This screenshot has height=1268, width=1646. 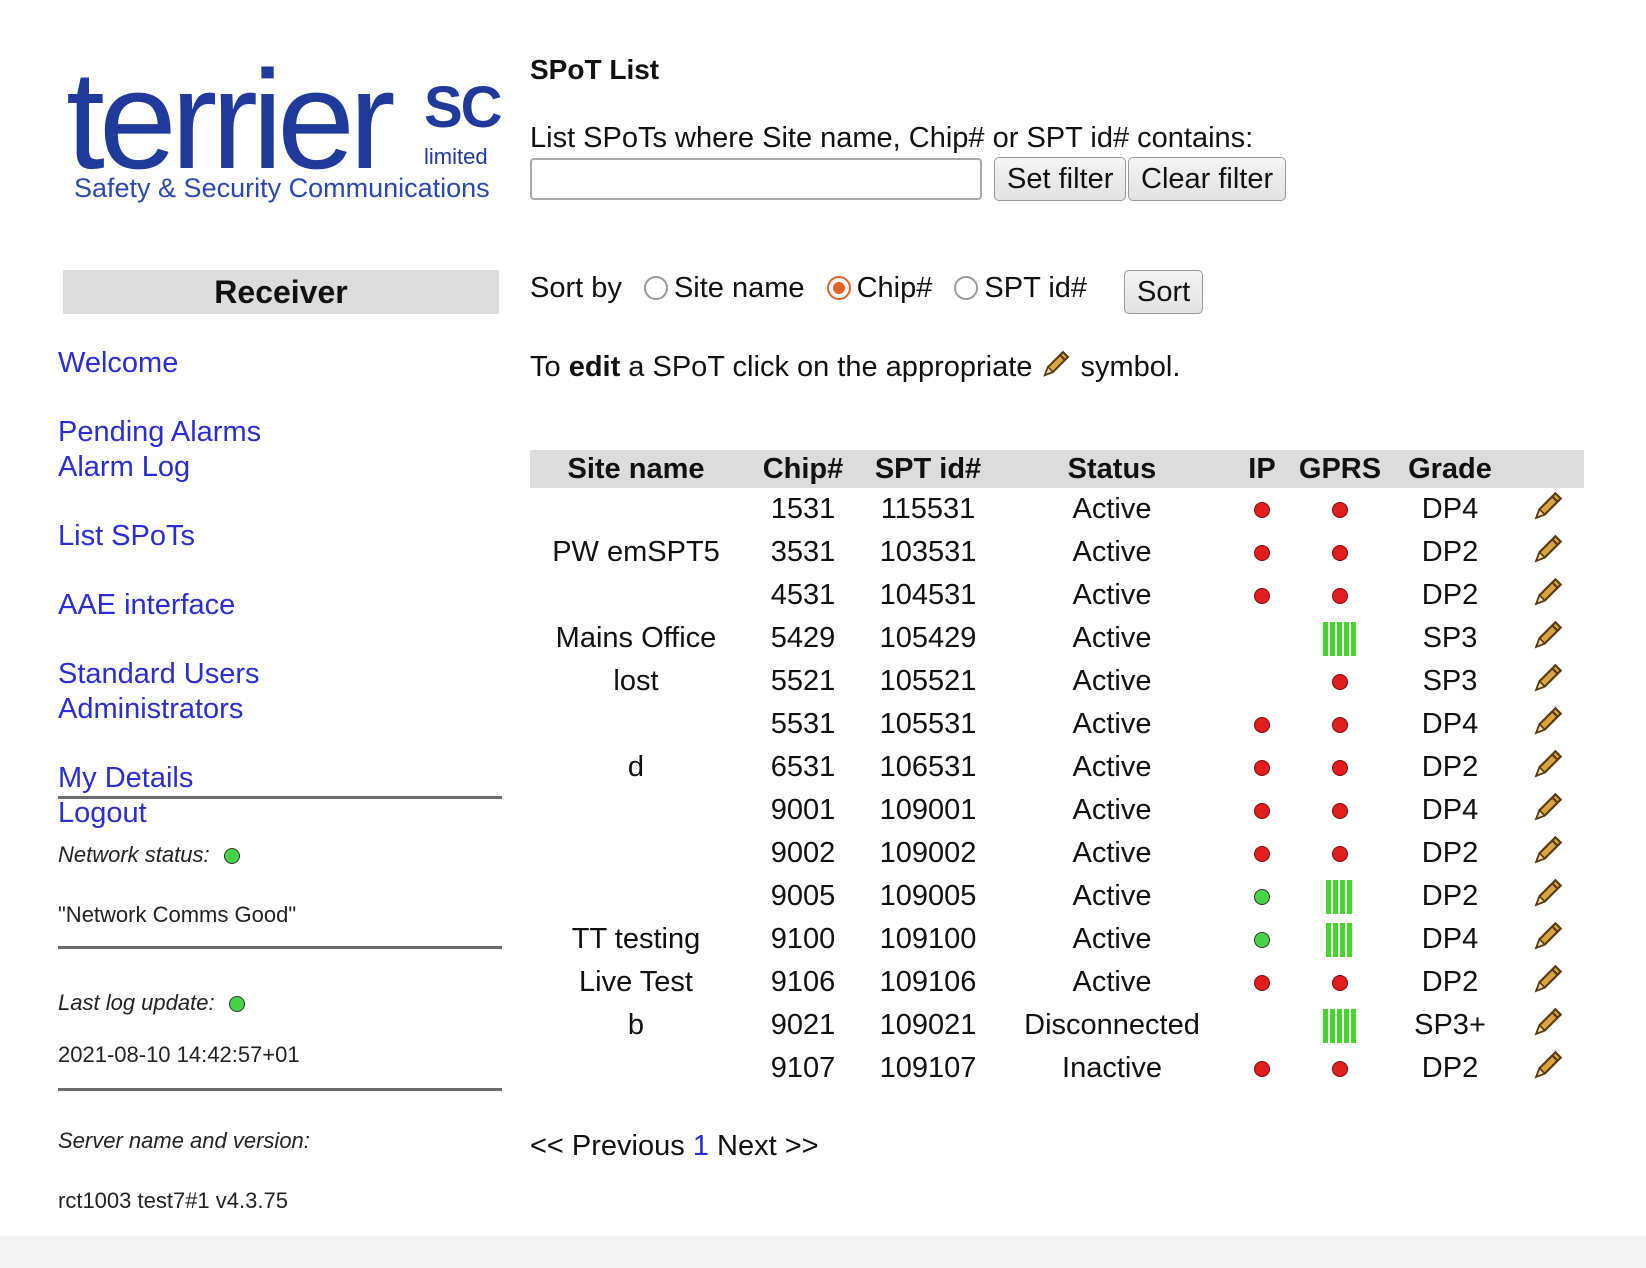 What do you see at coordinates (1057, 896) in the screenshot?
I see `table-row: 9005 109005 Active DP2` at bounding box center [1057, 896].